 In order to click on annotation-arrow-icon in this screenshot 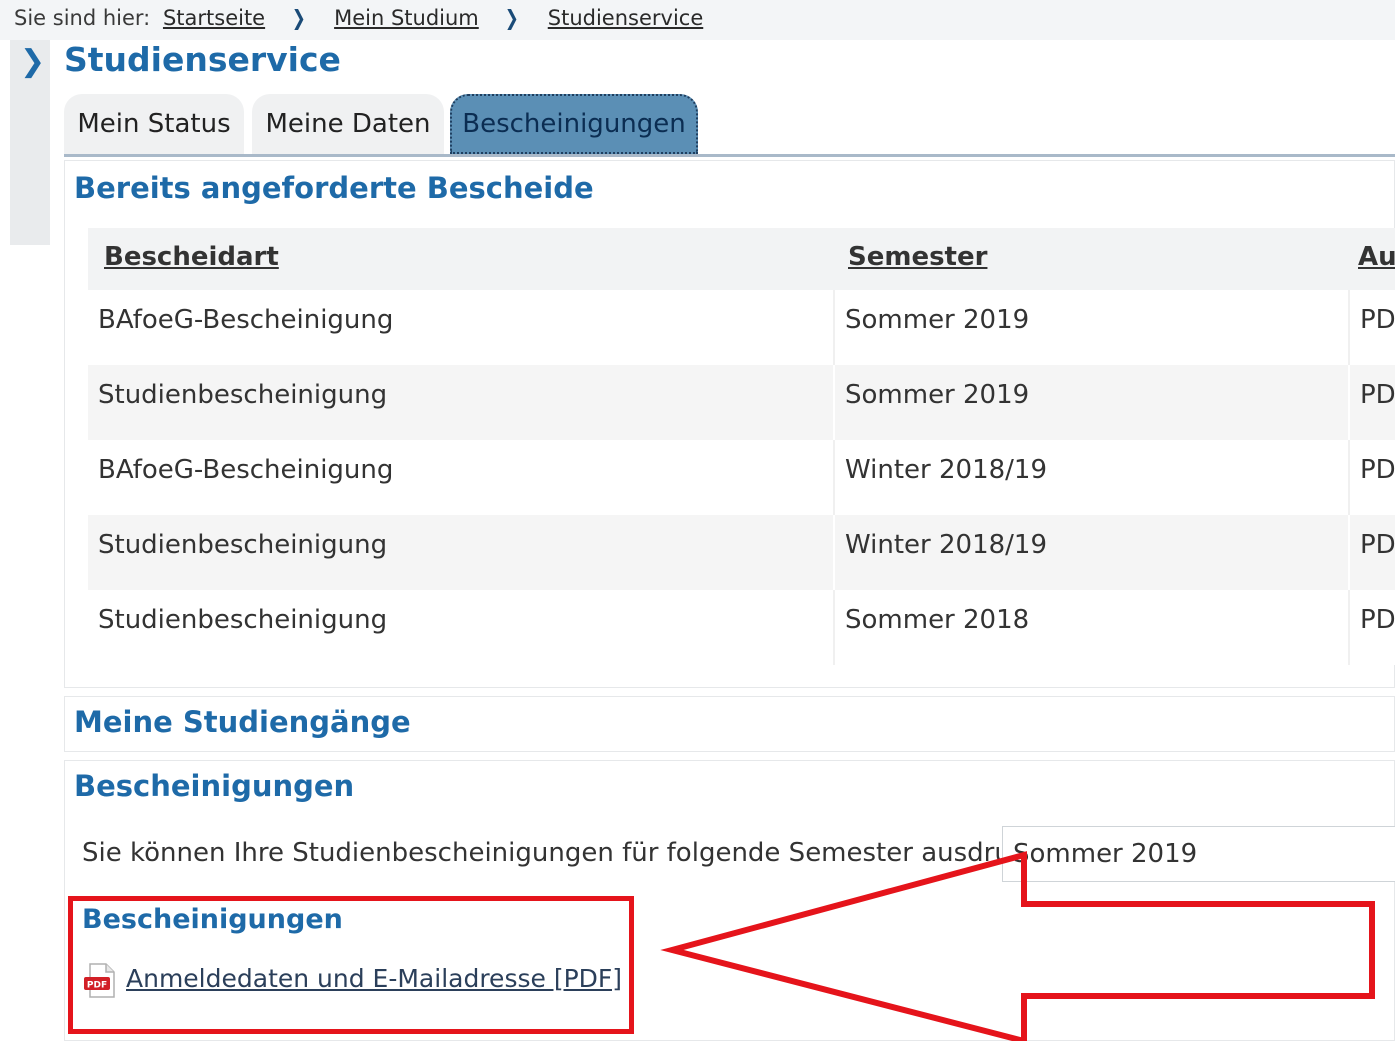, I will do `click(1017, 946)`.